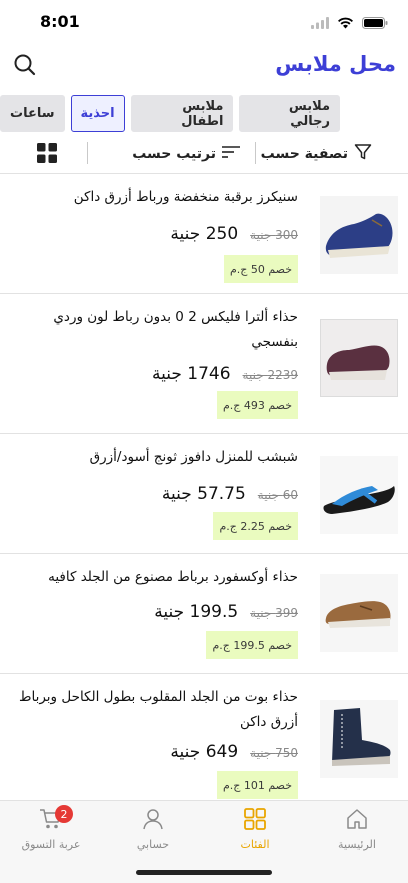 This screenshot has height=883, width=408. What do you see at coordinates (51, 829) in the screenshot?
I see `tab-cart: عربة التسوق 2` at bounding box center [51, 829].